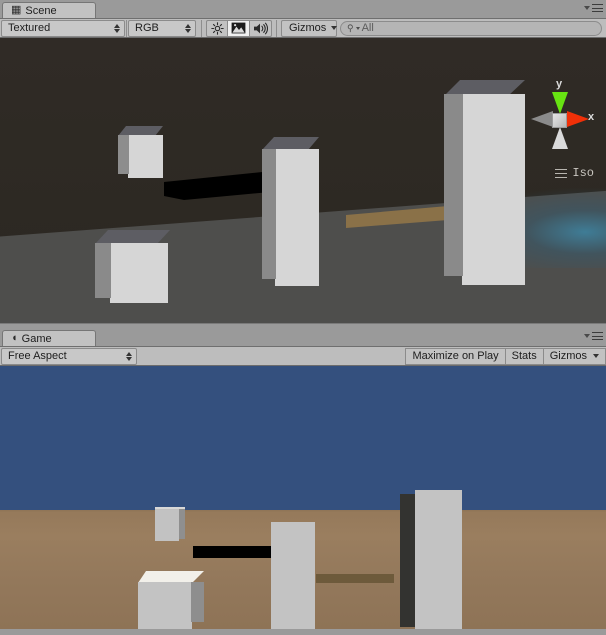 Image resolution: width=606 pixels, height=635 pixels. I want to click on audio-toggle-button, so click(261, 28).